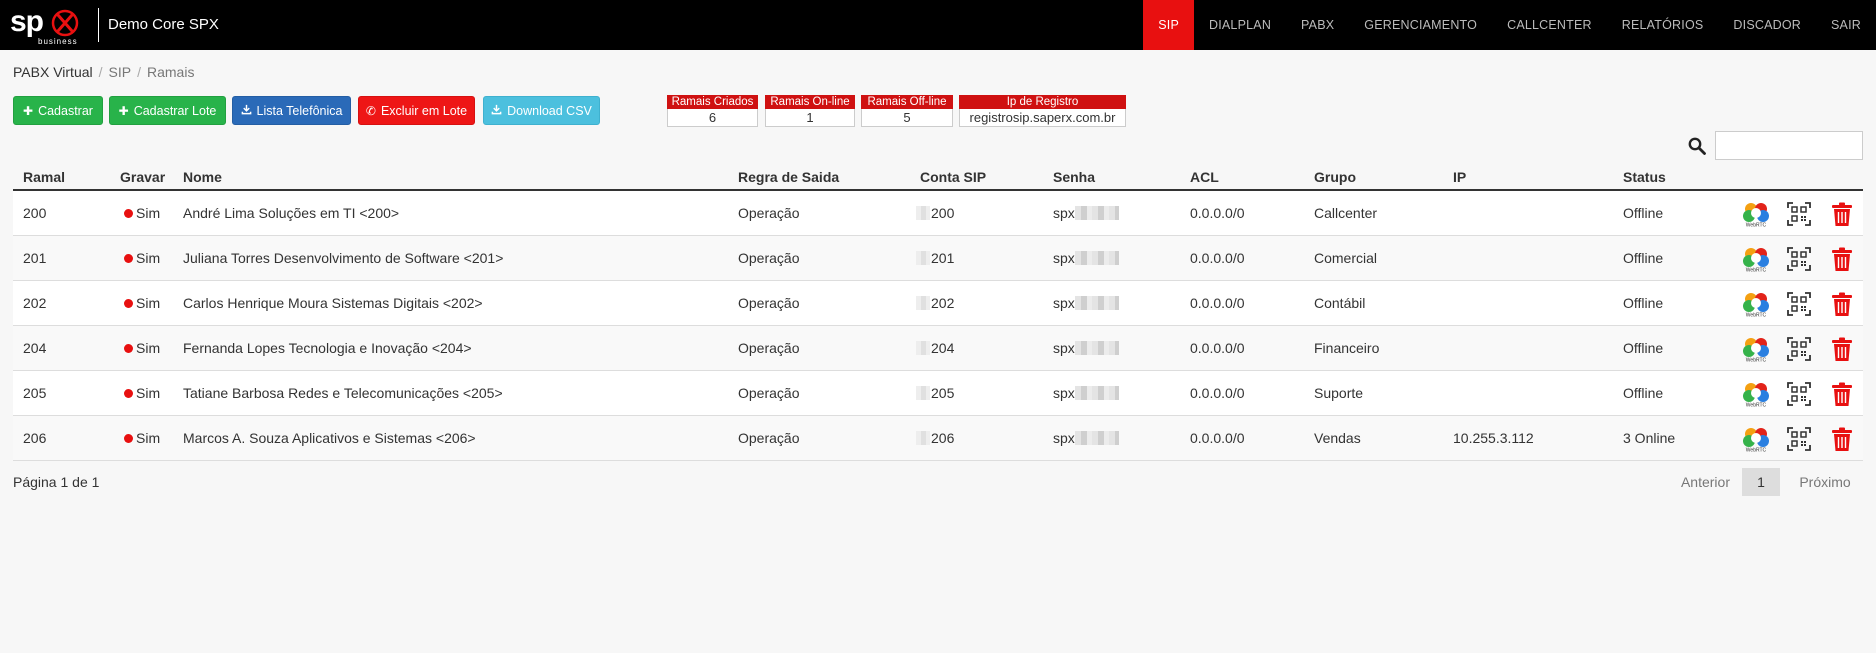 Image resolution: width=1876 pixels, height=653 pixels. Describe the element at coordinates (1240, 25) in the screenshot. I see `nav-dialplan: DIALPLAN` at that location.